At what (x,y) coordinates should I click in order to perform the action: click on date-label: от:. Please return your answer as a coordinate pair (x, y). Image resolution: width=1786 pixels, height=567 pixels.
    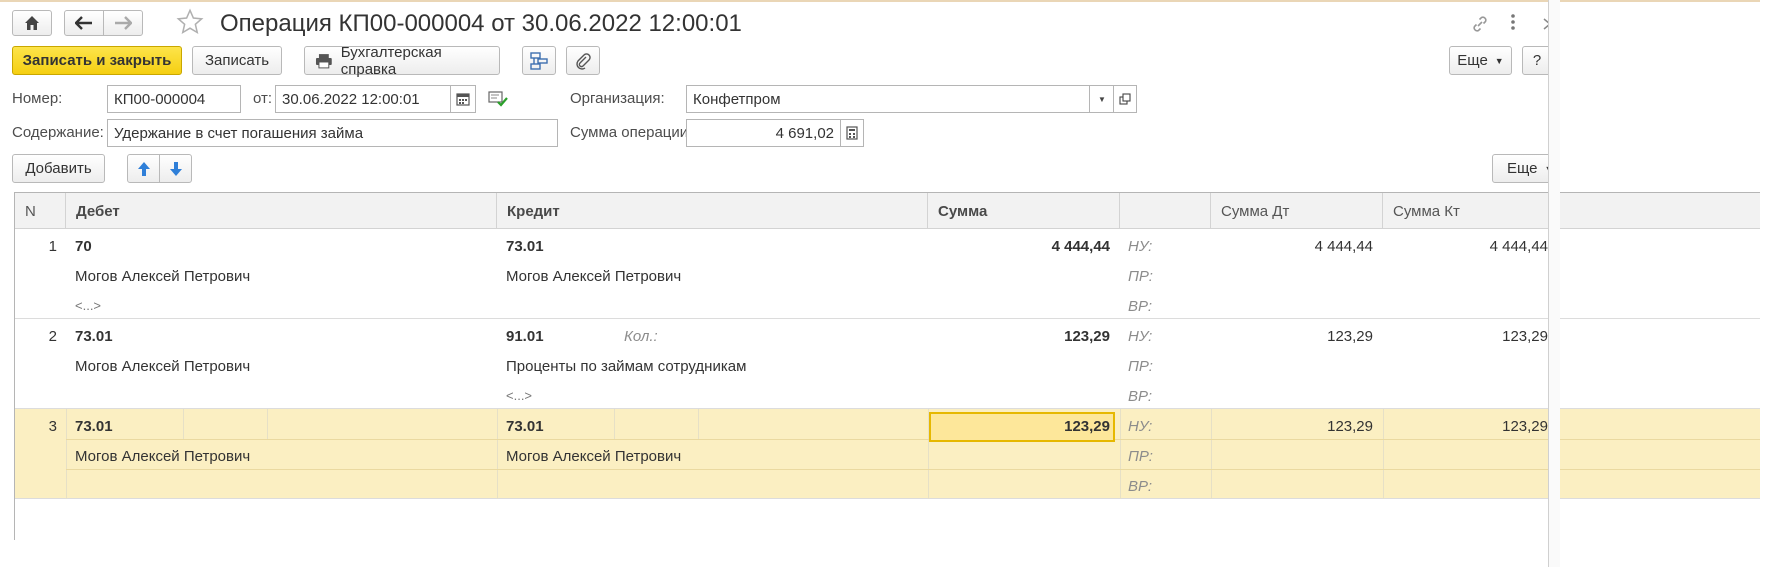
    Looking at the image, I should click on (263, 98).